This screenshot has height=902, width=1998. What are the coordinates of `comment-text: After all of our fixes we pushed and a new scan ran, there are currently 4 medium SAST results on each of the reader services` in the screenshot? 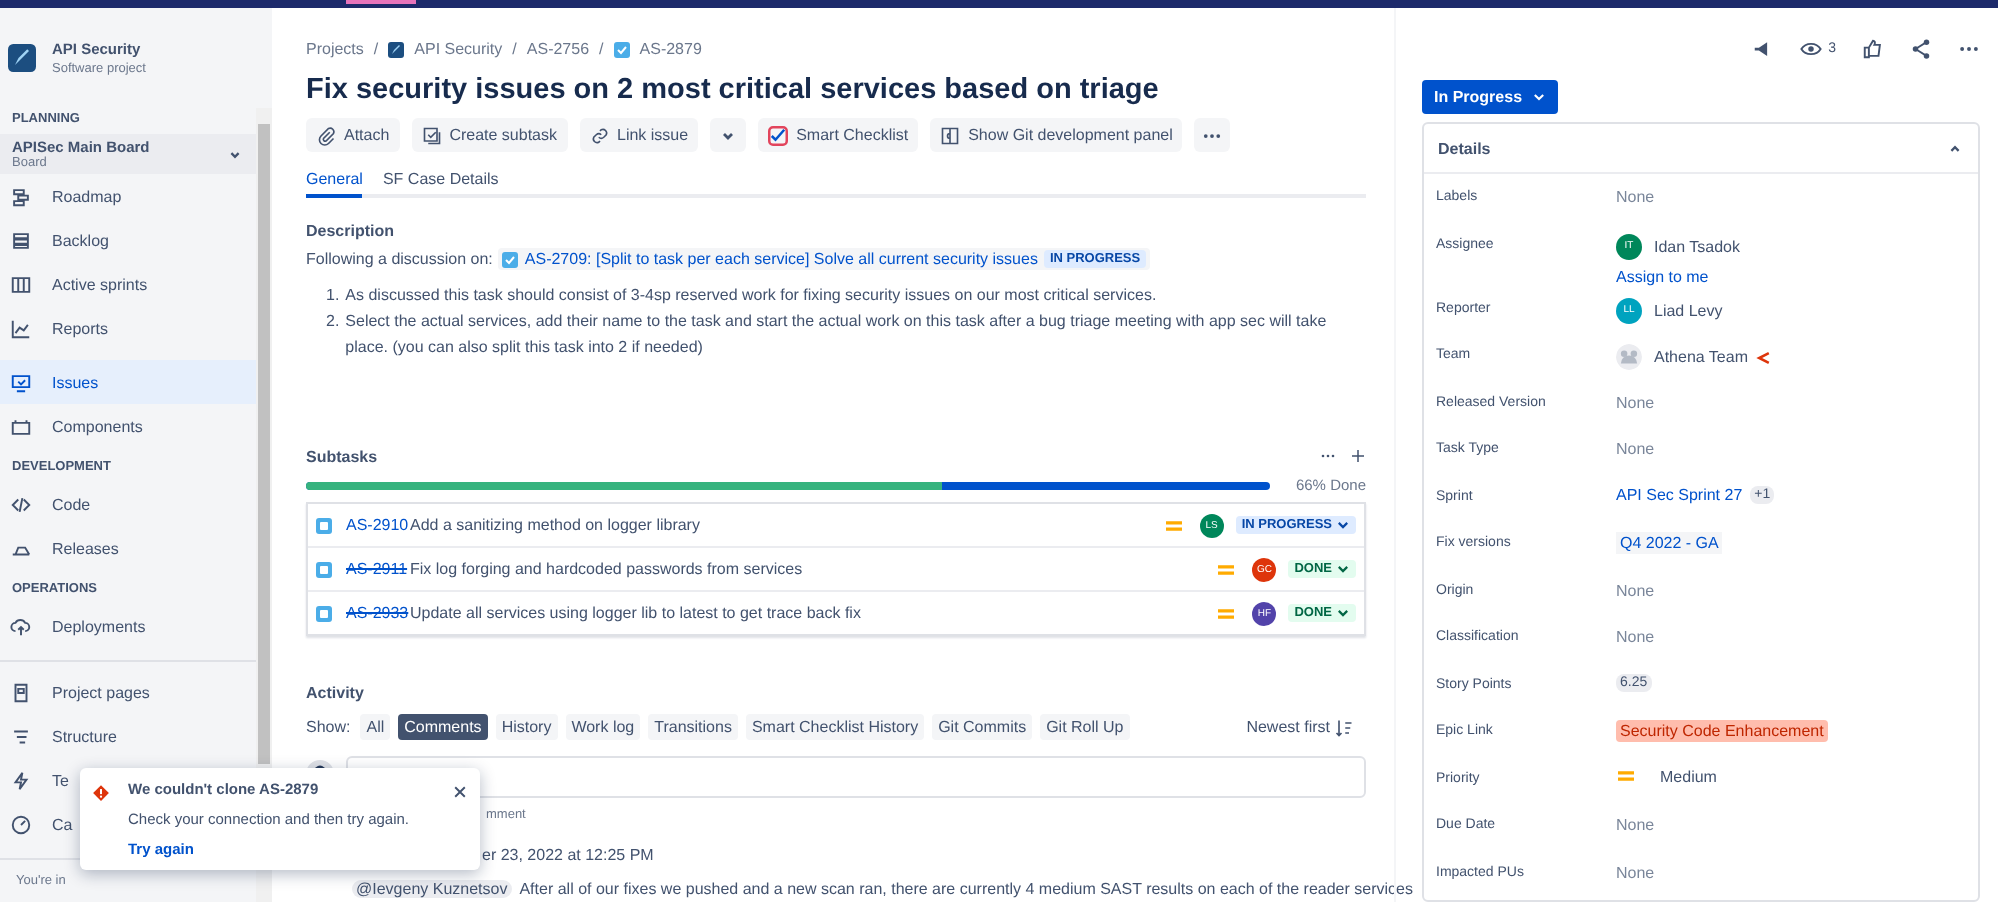 It's located at (966, 889).